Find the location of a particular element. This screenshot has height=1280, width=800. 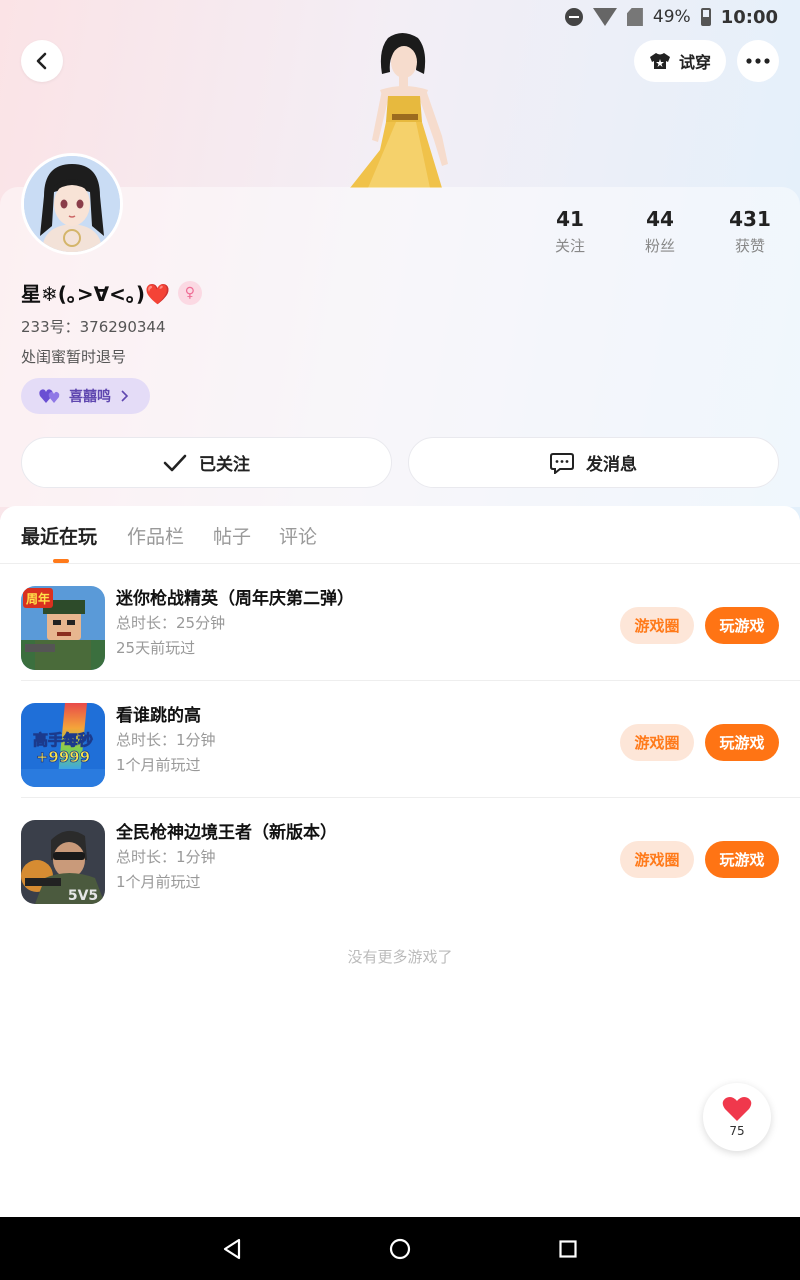

profile-tabs: 最近在玩 作品栏 帖子 评论 is located at coordinates (400, 535).